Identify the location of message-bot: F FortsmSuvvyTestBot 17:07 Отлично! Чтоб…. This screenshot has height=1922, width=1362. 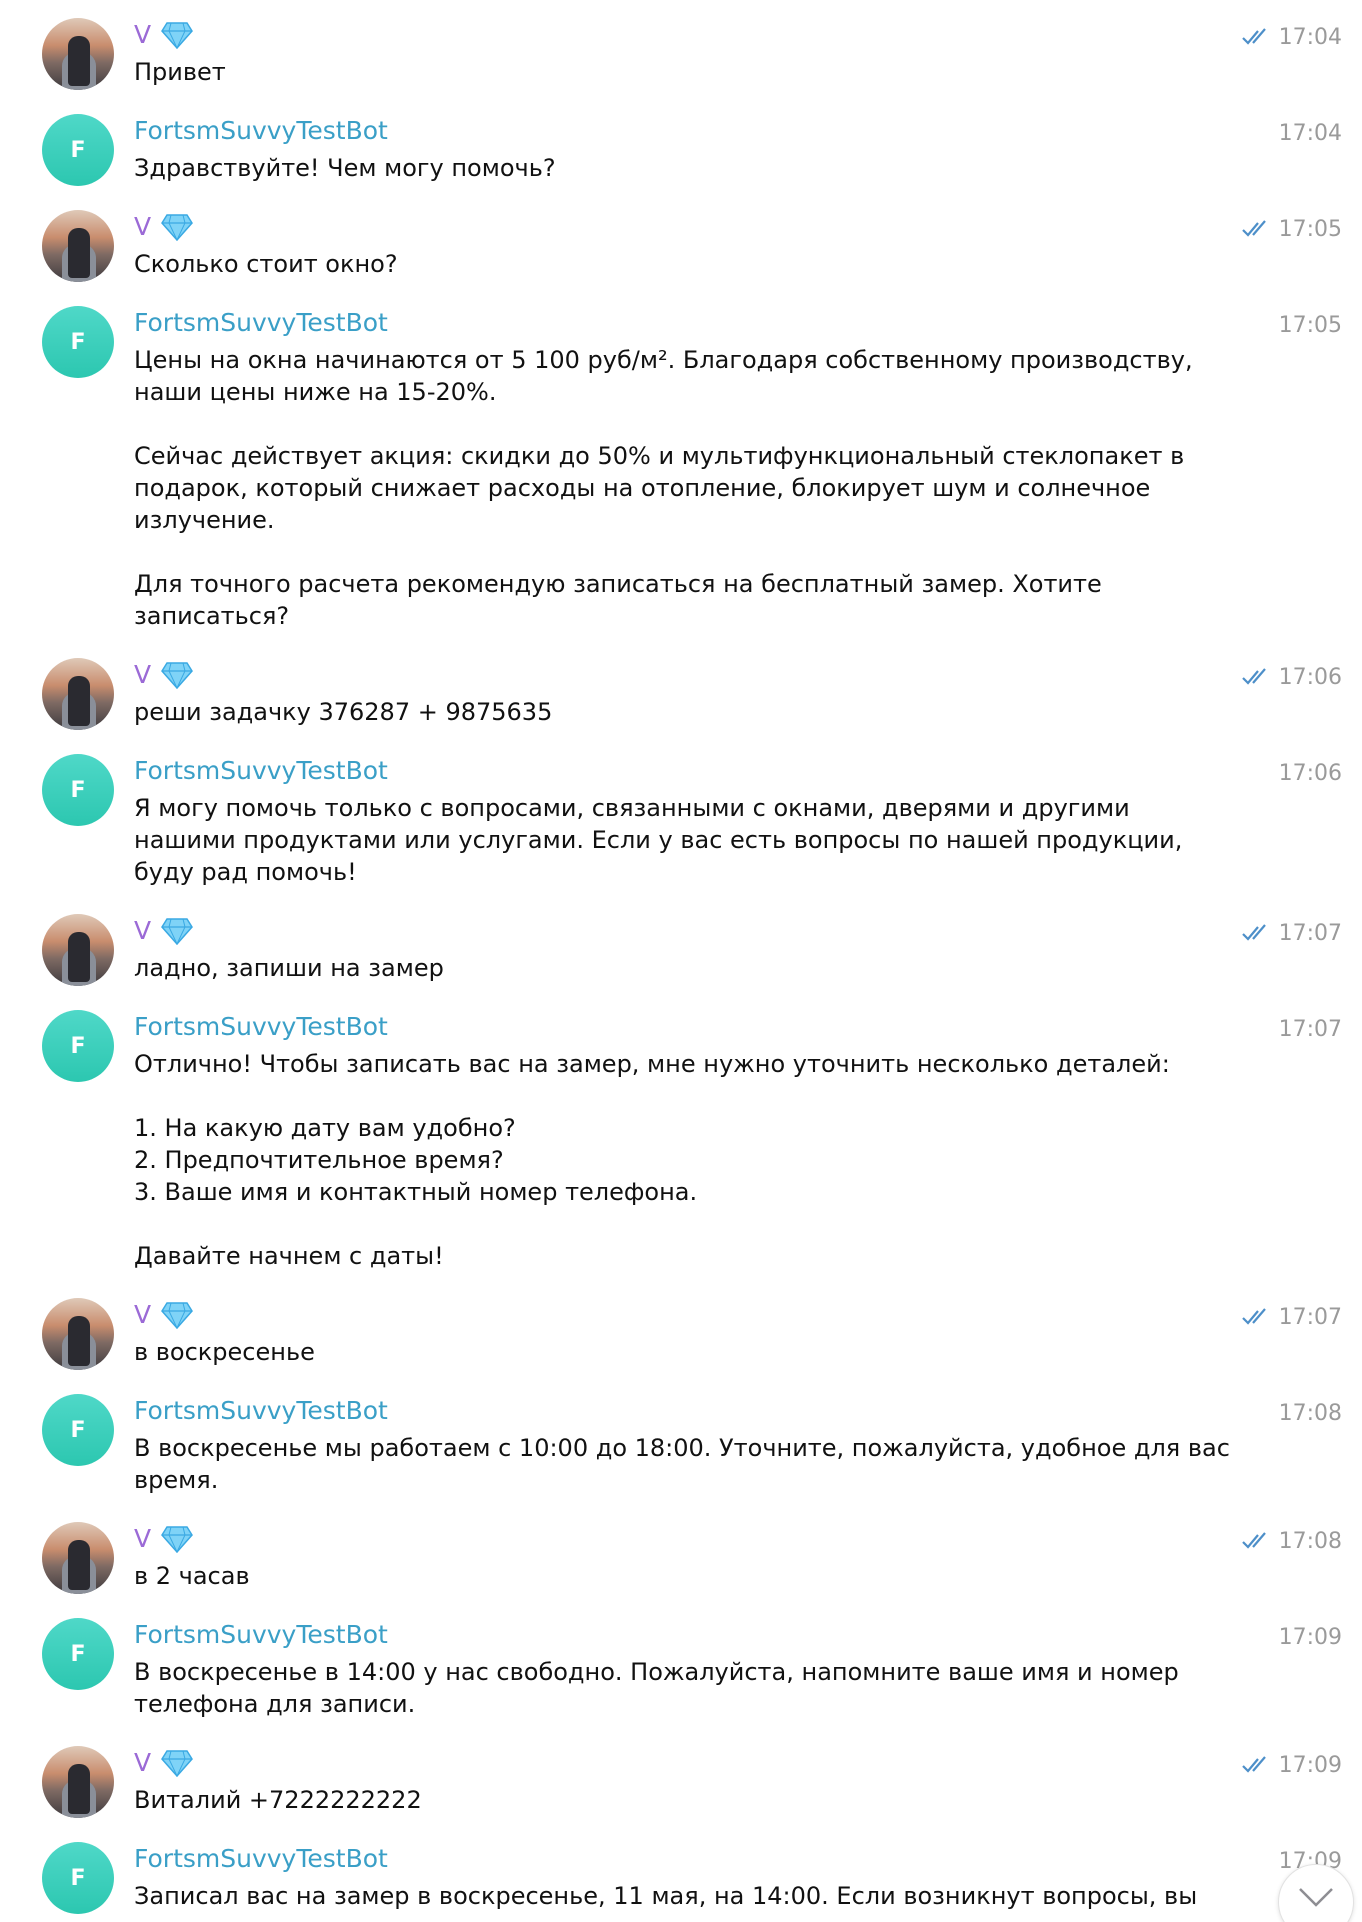
(681, 1150).